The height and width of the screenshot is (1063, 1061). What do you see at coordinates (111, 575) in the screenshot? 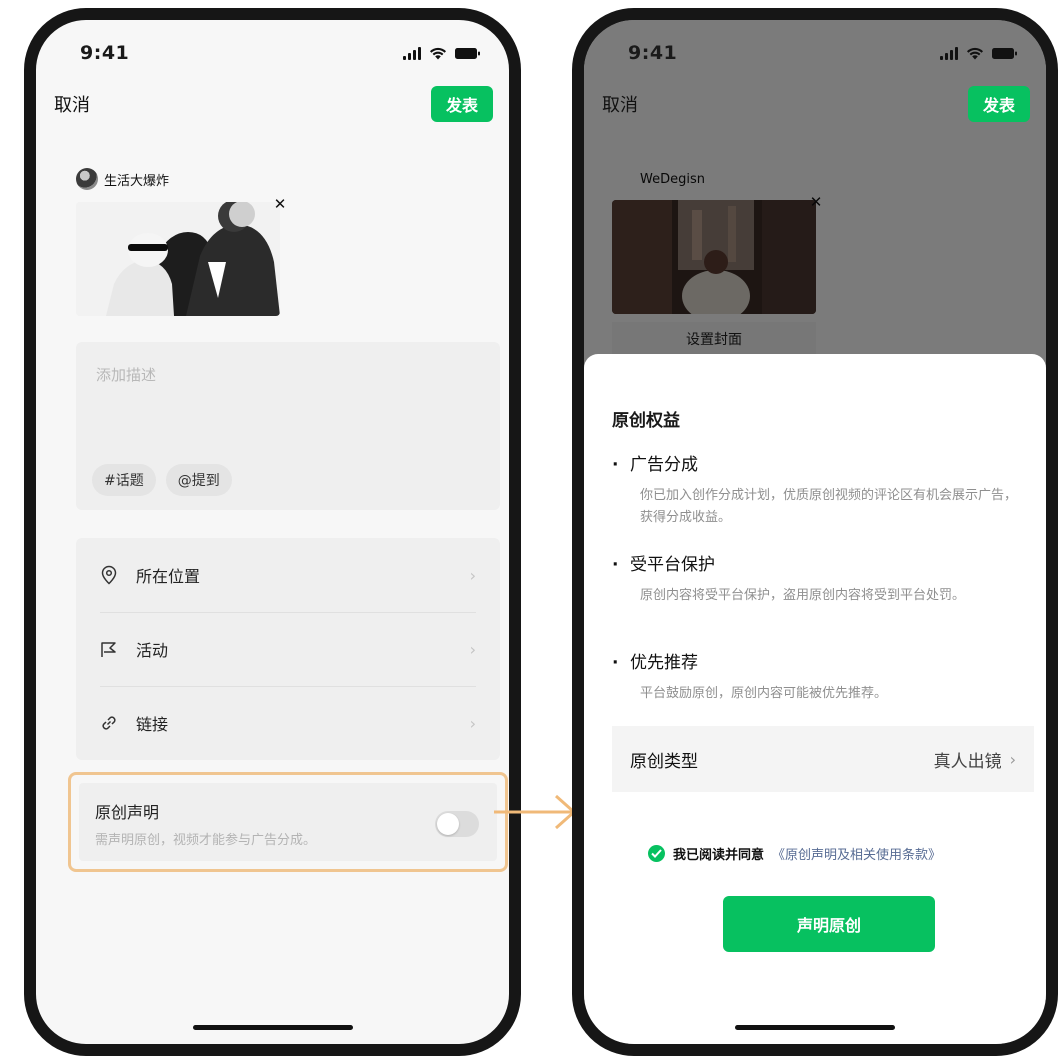
I see `location-pin-icon` at bounding box center [111, 575].